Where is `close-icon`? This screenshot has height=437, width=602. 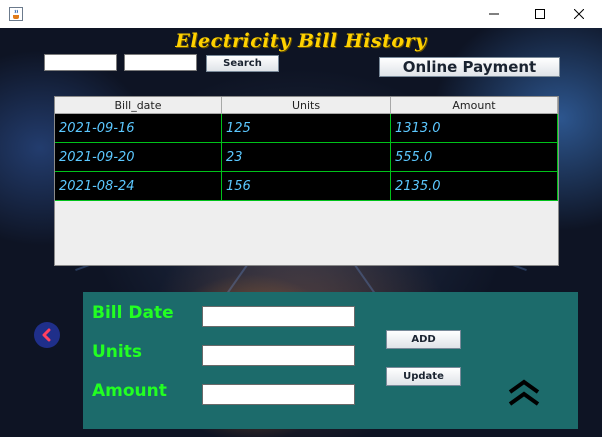 close-icon is located at coordinates (579, 14).